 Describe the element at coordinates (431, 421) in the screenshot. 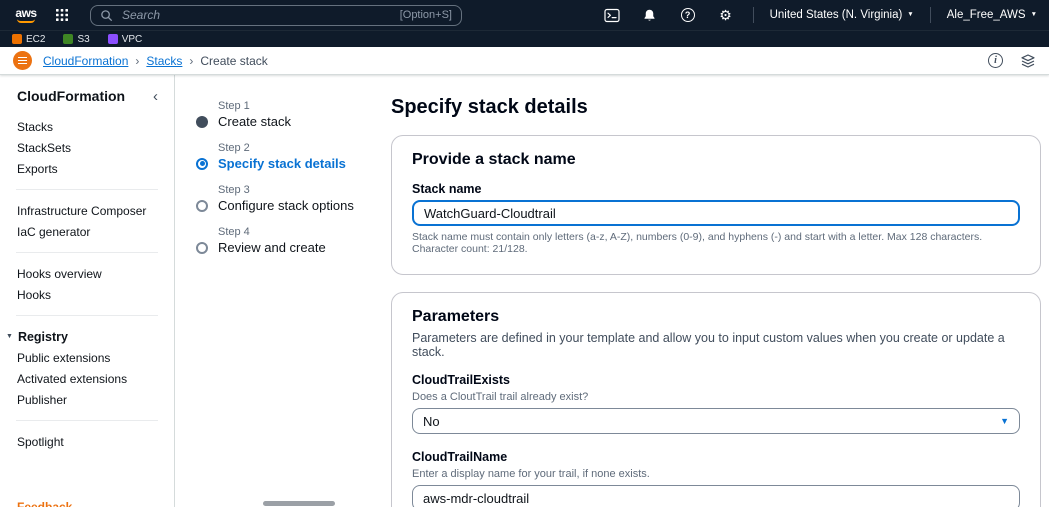

I see `cloudtrailexists-selected-value: No` at that location.